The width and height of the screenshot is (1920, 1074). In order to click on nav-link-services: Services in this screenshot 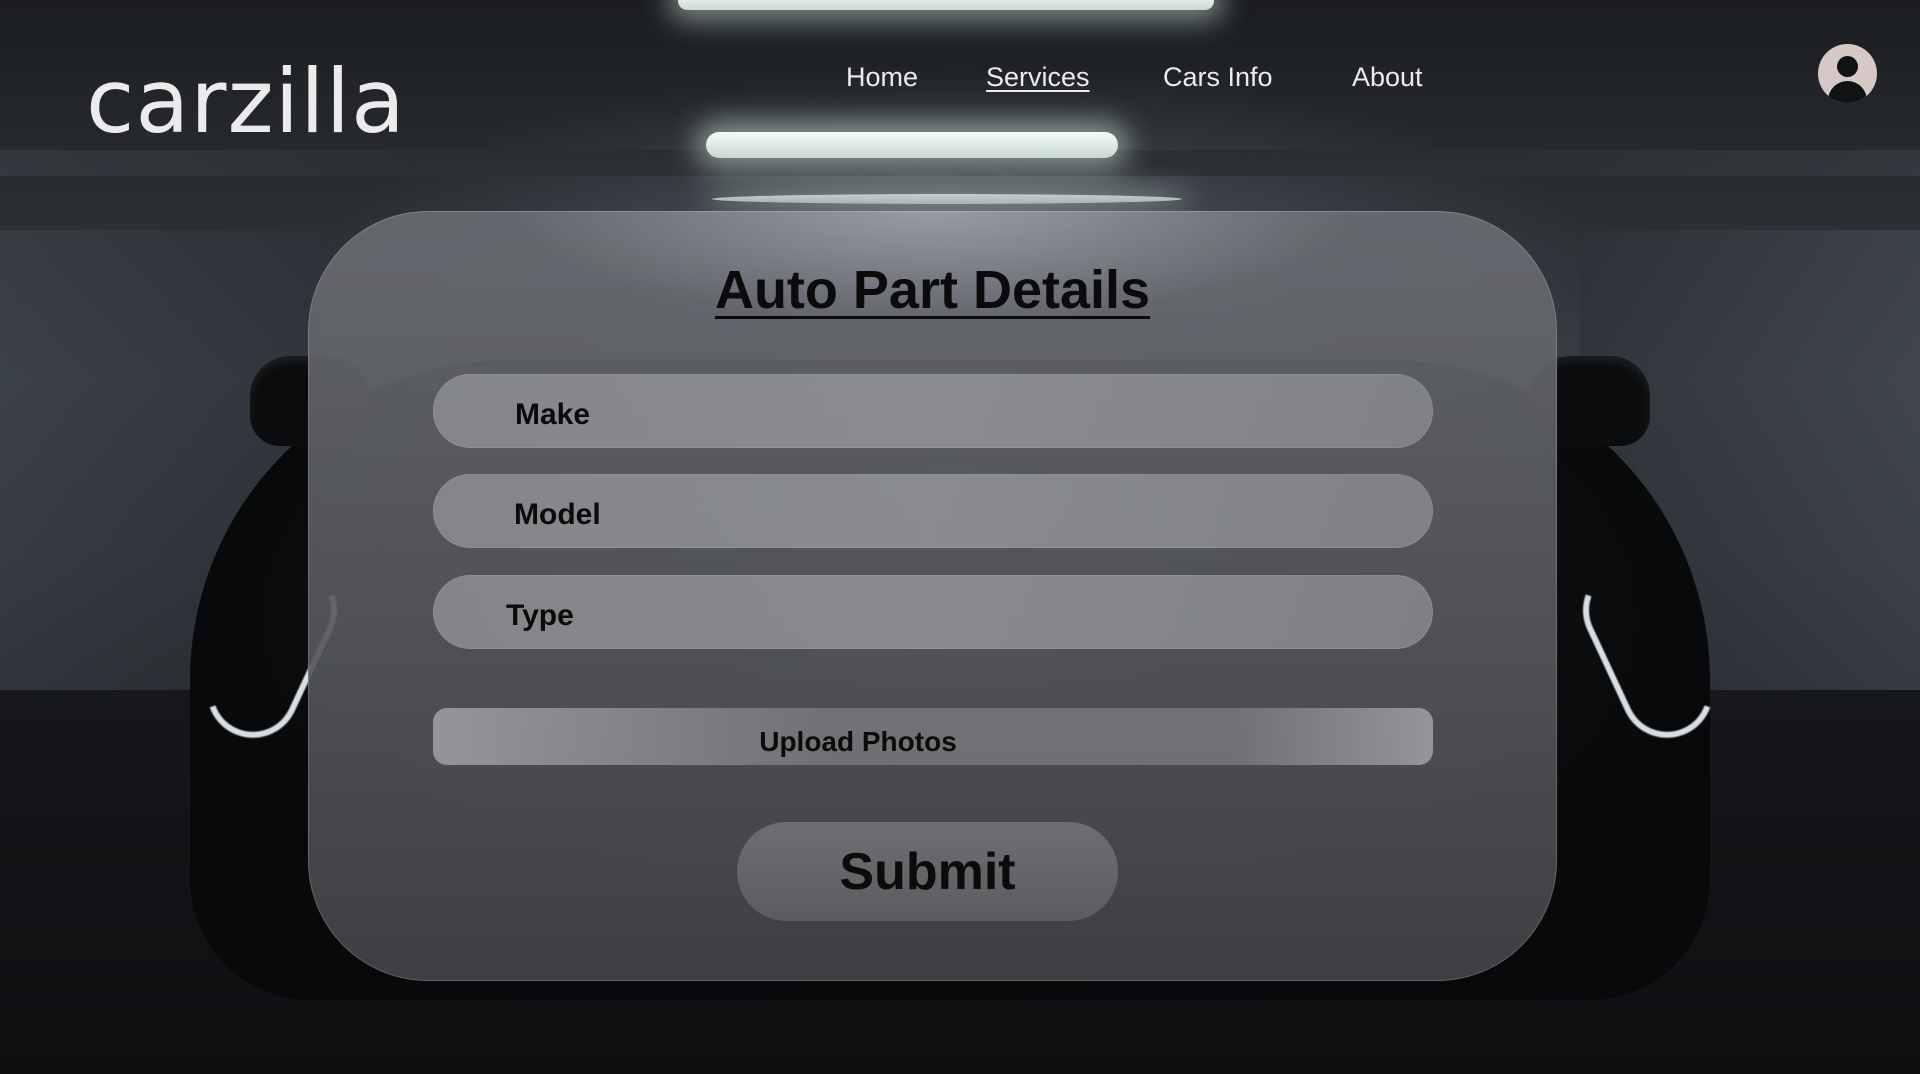, I will do `click(1038, 77)`.